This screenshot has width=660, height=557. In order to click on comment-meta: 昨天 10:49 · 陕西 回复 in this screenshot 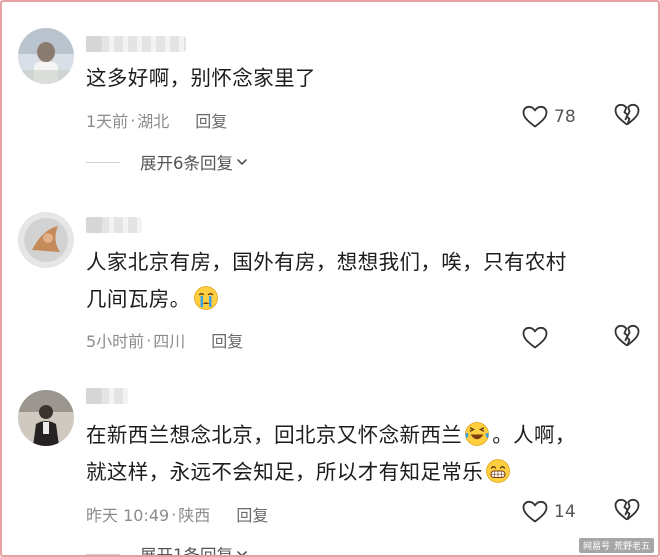, I will do `click(177, 514)`.